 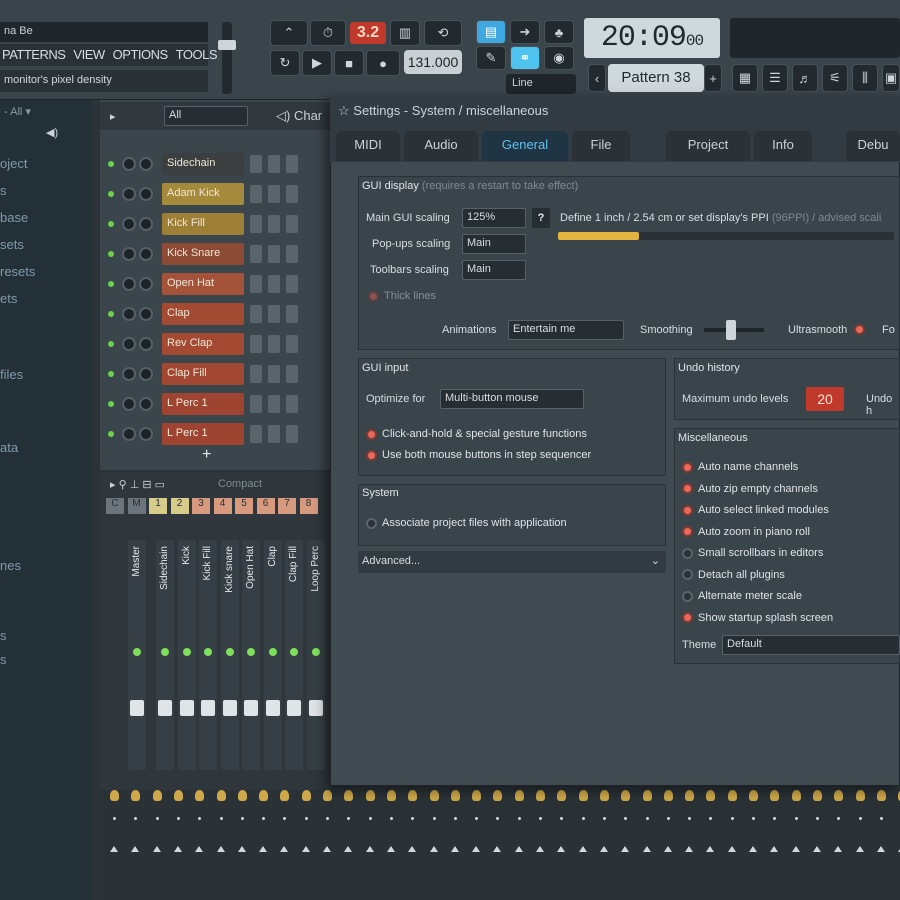 What do you see at coordinates (46, 374) in the screenshot?
I see `browser-item: files` at bounding box center [46, 374].